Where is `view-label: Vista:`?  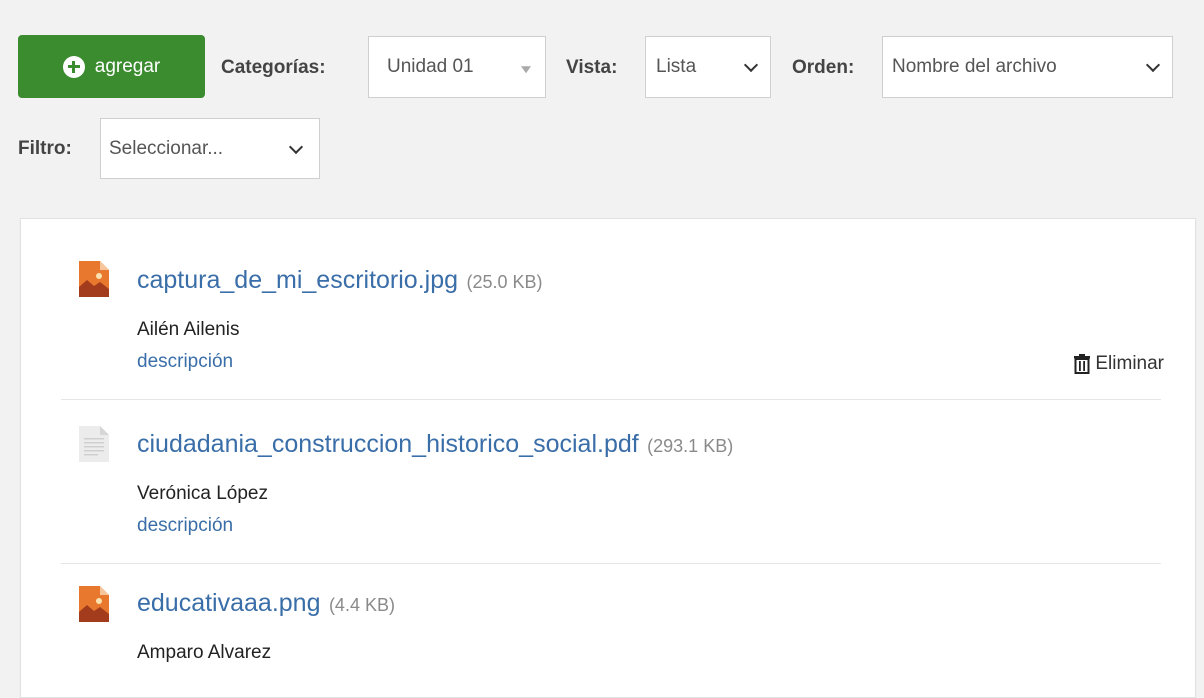 view-label: Vista: is located at coordinates (592, 67).